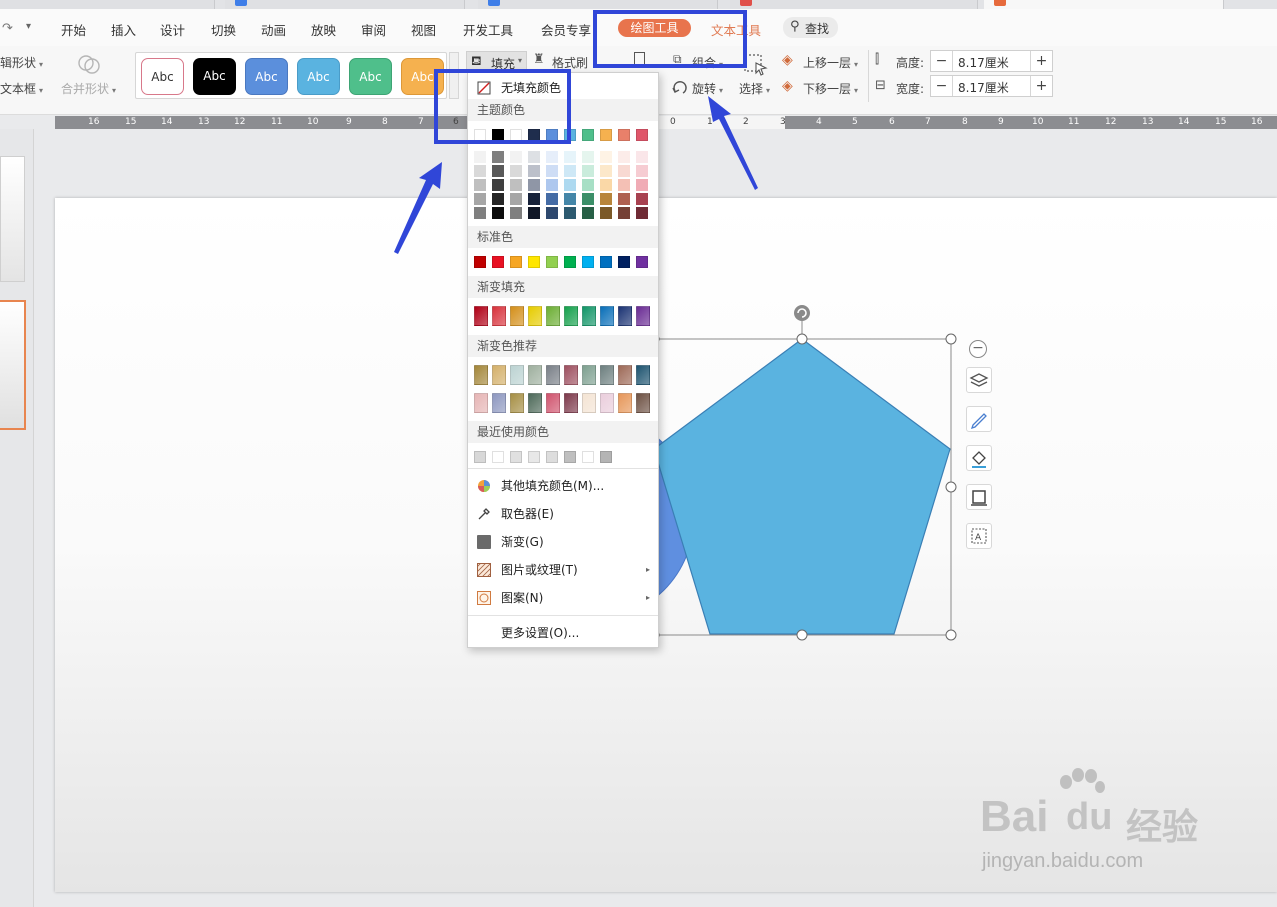  I want to click on baidu-jingyan-watermark: Bai du 经验 jingyan.baidu.com, so click(1105, 823).